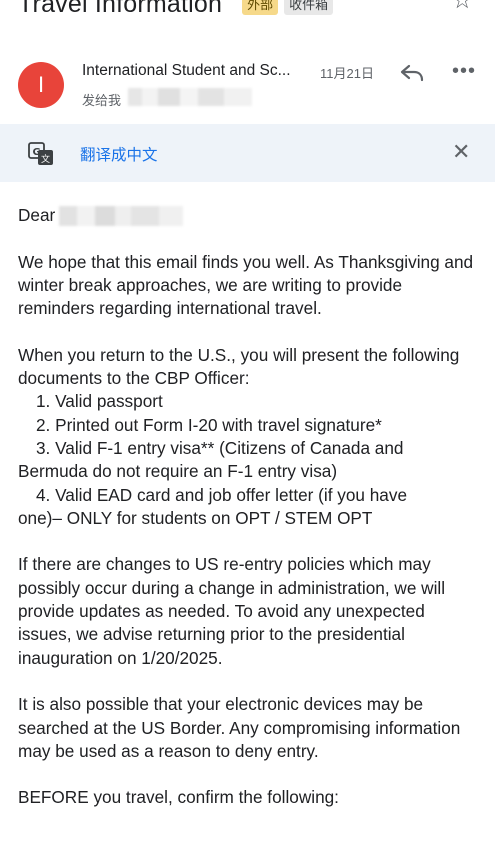 The width and height of the screenshot is (495, 841). What do you see at coordinates (464, 71) in the screenshot?
I see `more-icon: •••` at bounding box center [464, 71].